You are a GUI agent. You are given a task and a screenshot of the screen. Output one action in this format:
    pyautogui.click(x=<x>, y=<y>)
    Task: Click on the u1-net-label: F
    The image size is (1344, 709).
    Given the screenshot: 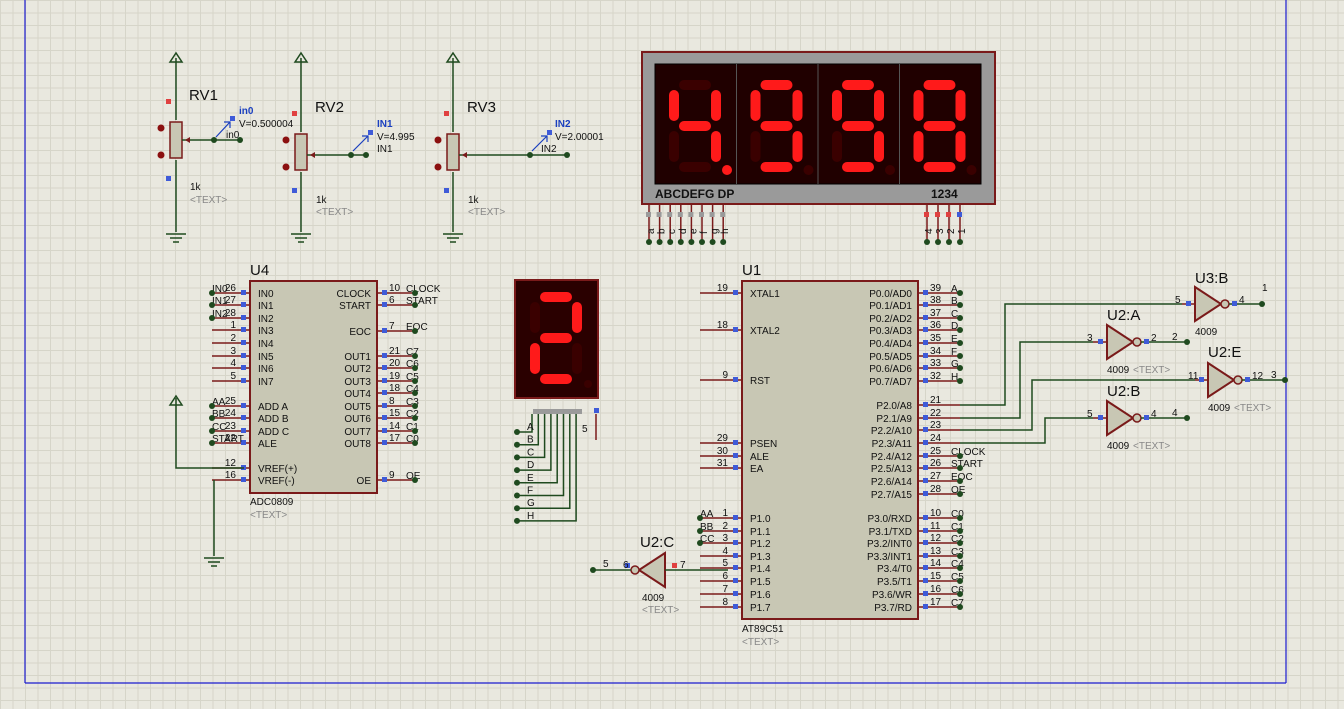 What is the action you would take?
    pyautogui.click(x=954, y=352)
    